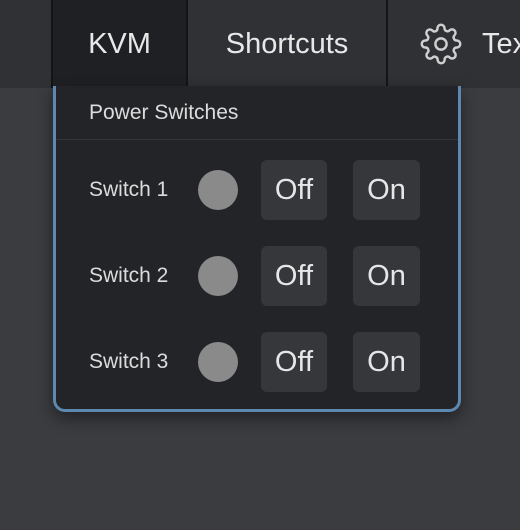 The height and width of the screenshot is (530, 520). What do you see at coordinates (129, 361) in the screenshot?
I see `switch-label: Switch 3` at bounding box center [129, 361].